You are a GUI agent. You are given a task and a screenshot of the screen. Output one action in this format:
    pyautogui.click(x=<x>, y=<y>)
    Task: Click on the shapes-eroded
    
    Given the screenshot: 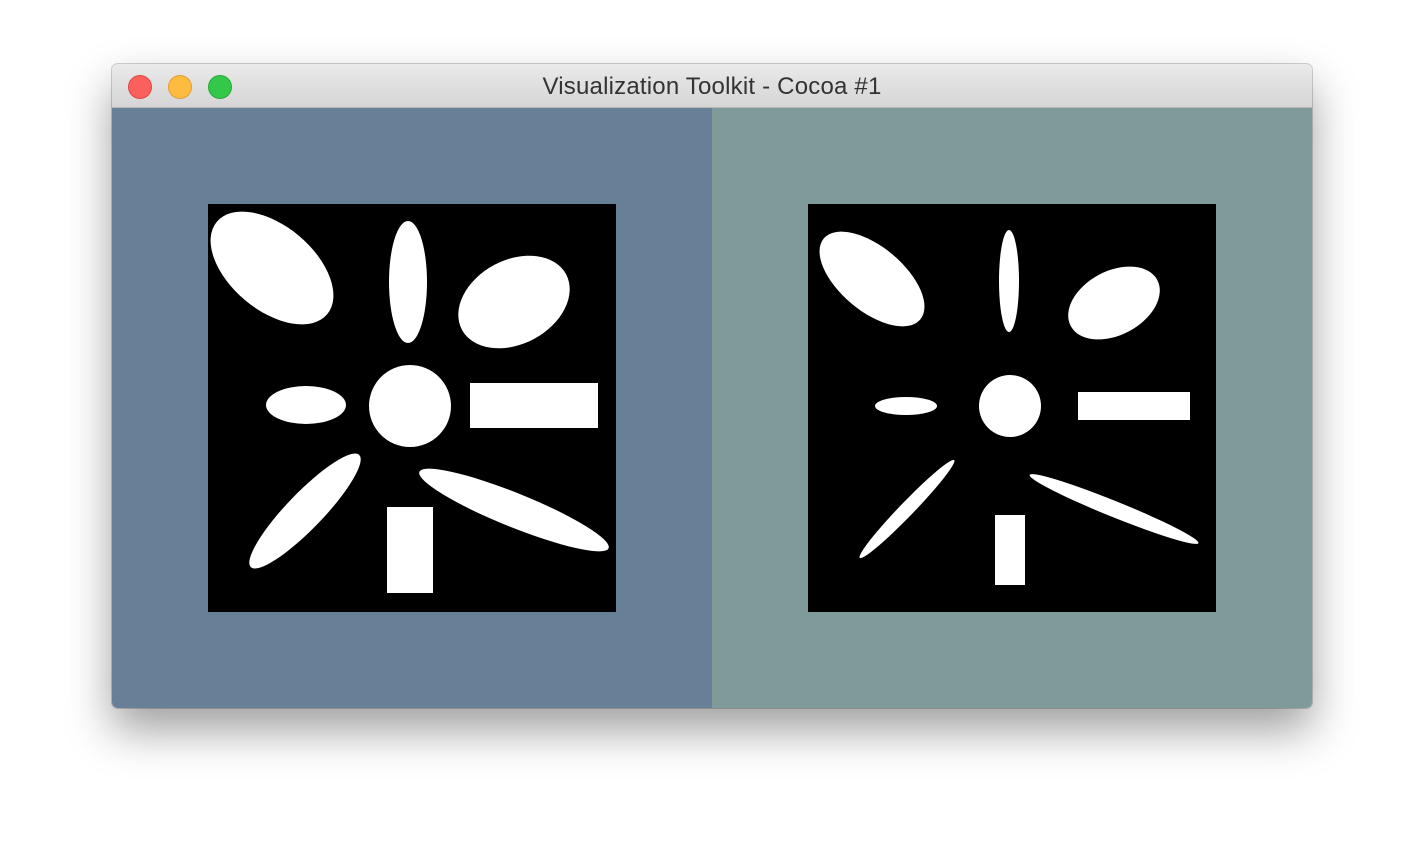 What is the action you would take?
    pyautogui.click(x=1009, y=407)
    